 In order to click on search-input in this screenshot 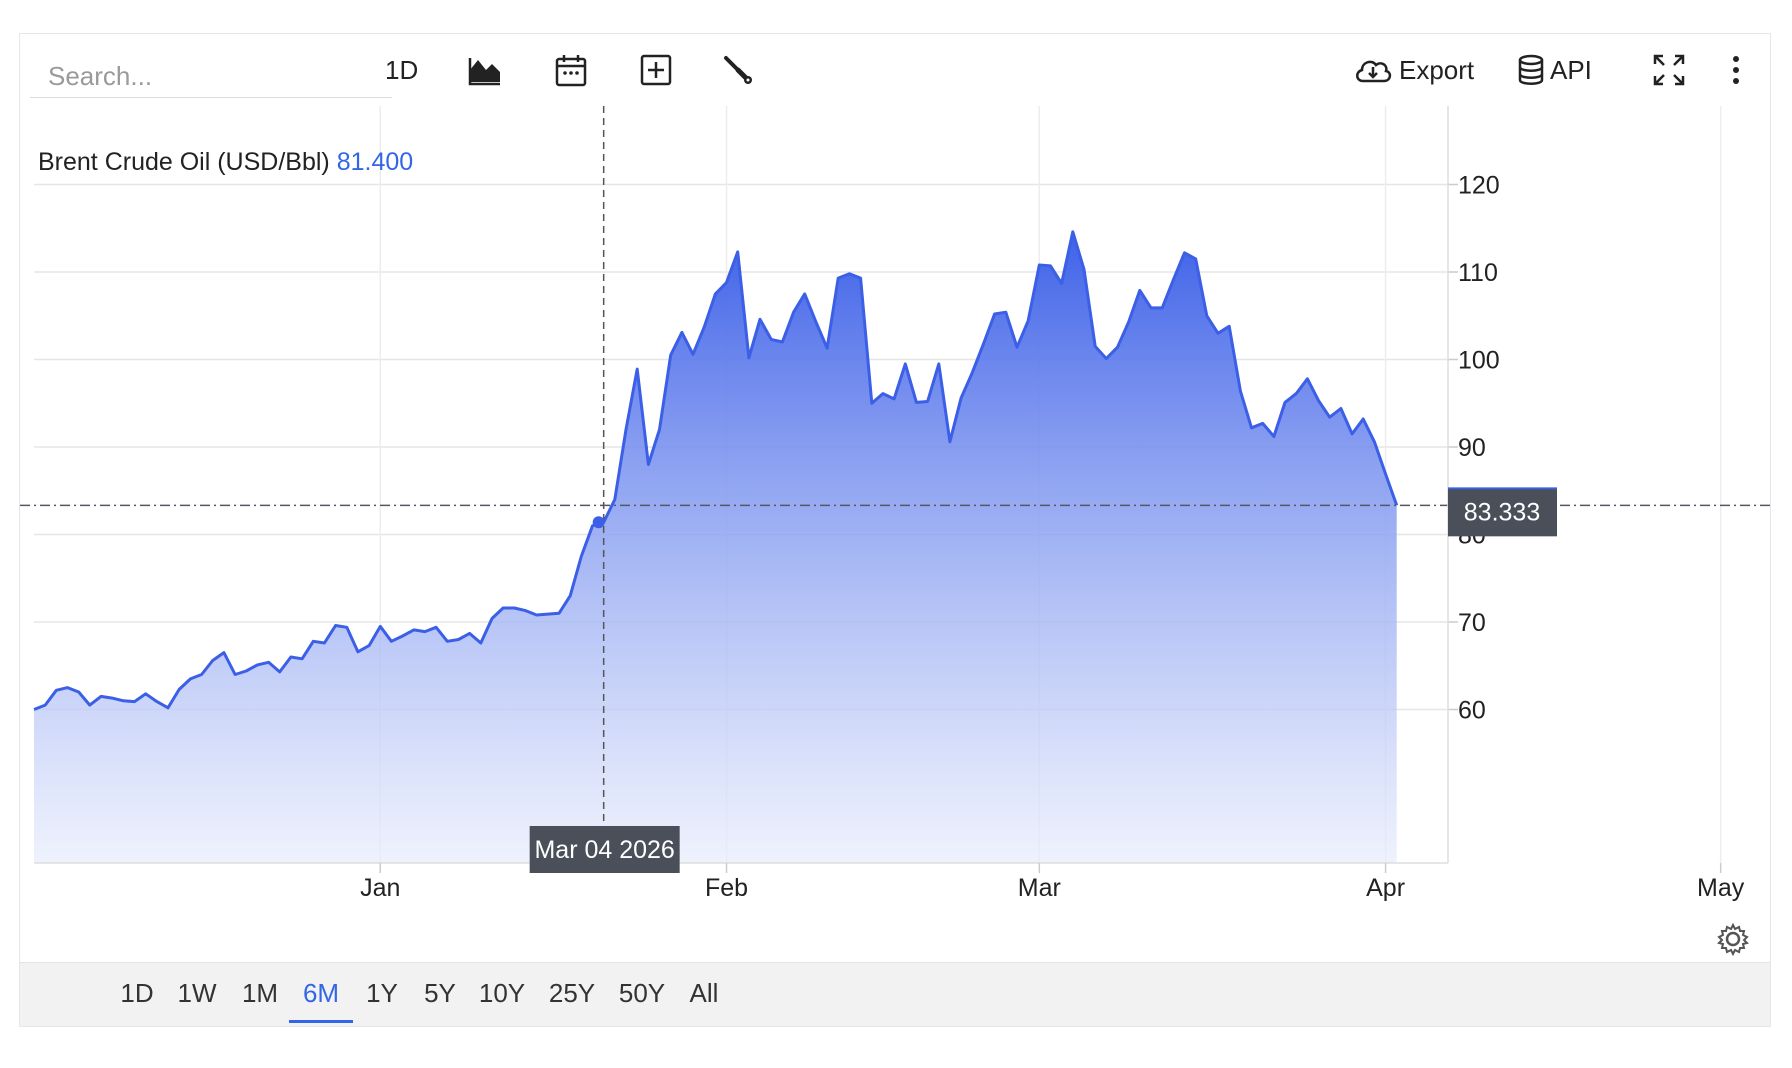, I will do `click(211, 77)`.